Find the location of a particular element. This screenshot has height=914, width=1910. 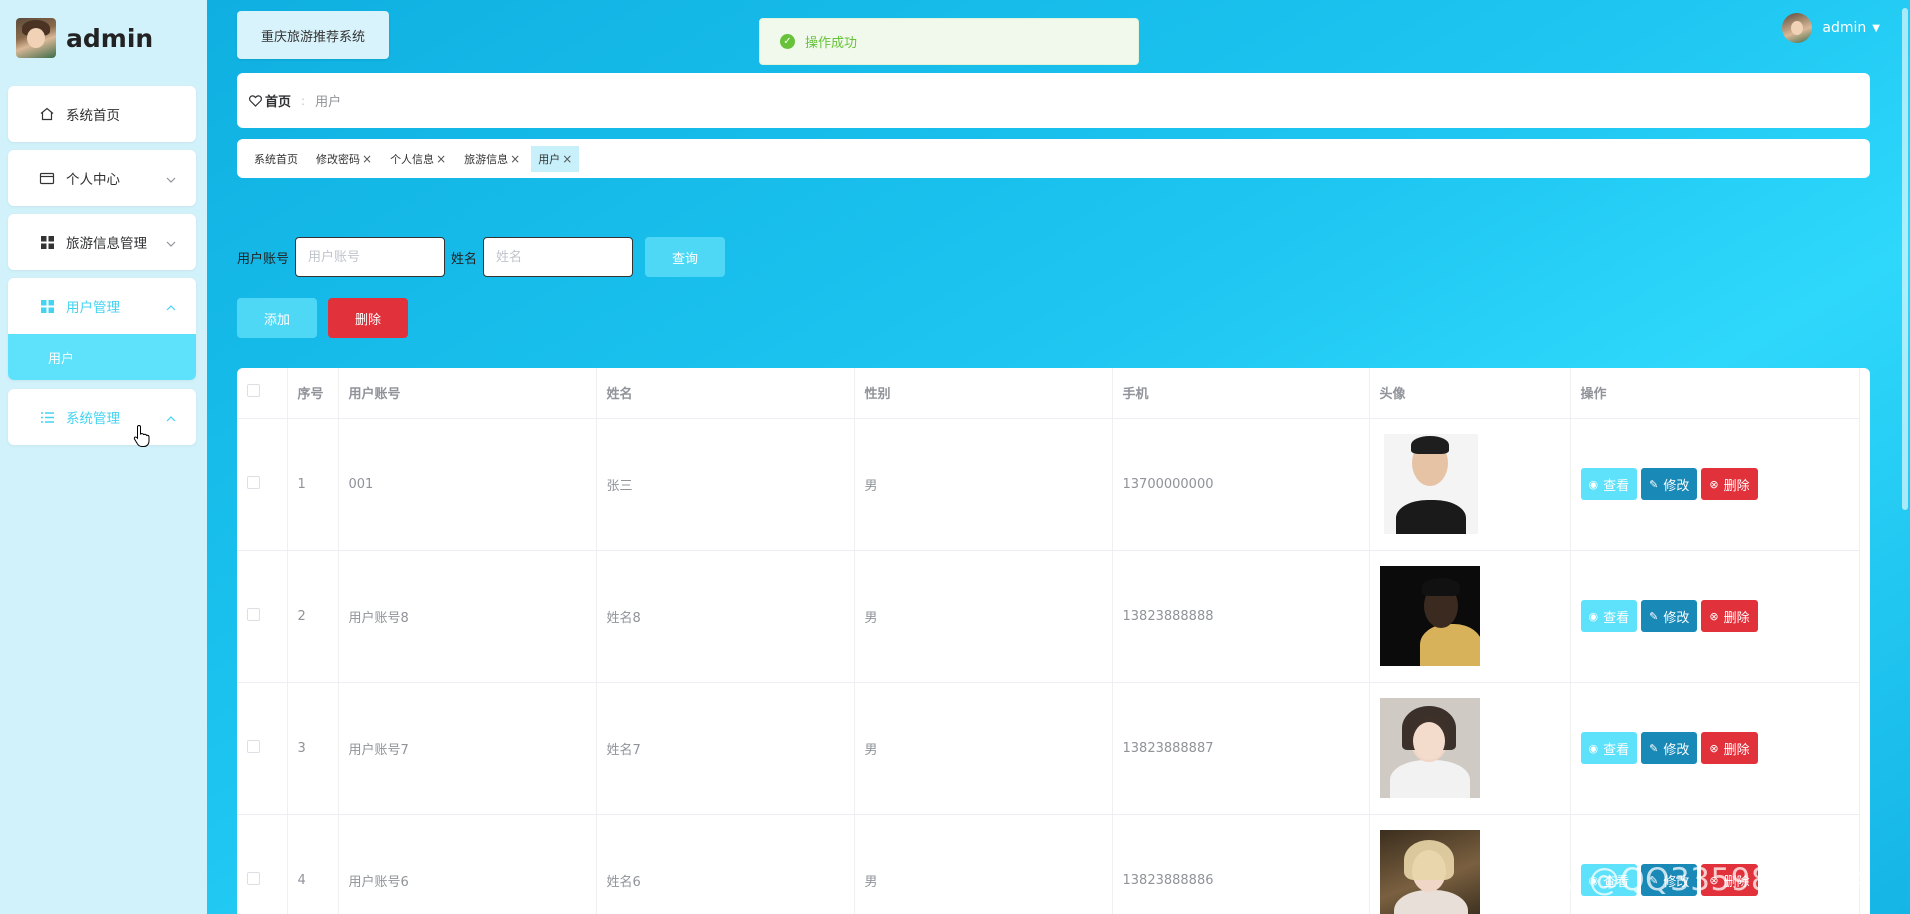

cell-account: 001 is located at coordinates (467, 484).